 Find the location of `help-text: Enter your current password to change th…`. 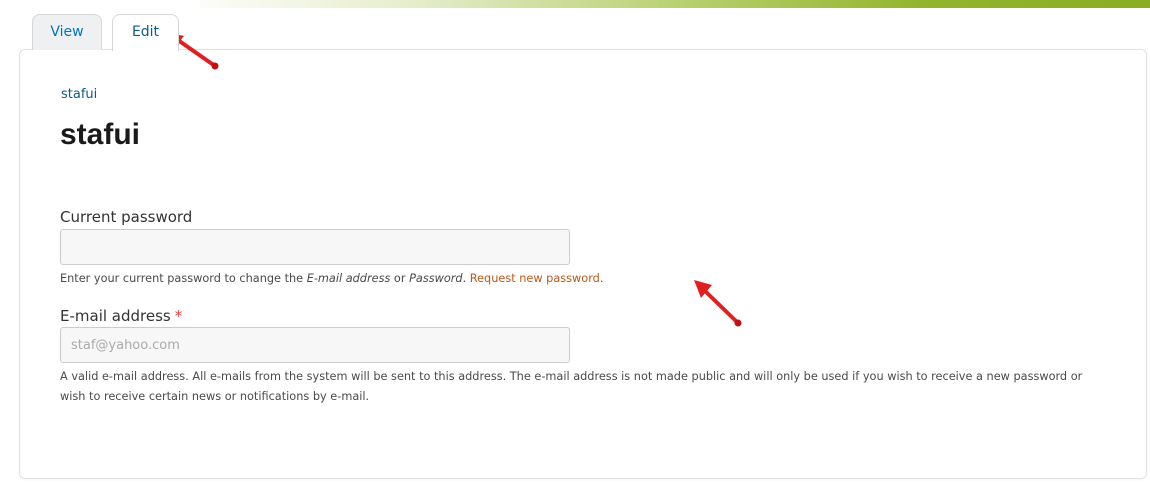

help-text: Enter your current password to change th… is located at coordinates (183, 278).